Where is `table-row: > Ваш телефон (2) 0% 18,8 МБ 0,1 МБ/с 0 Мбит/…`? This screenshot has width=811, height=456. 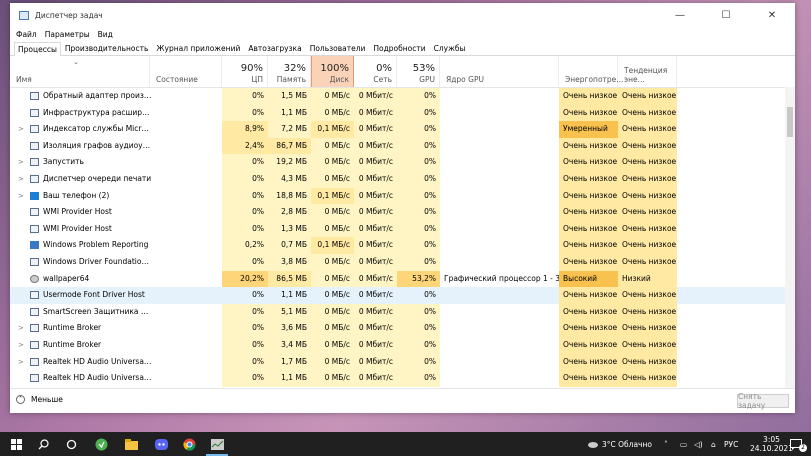 table-row: > Ваш телефон (2) 0% 18,8 МБ 0,1 МБ/с 0 Мбит/… is located at coordinates (402, 196).